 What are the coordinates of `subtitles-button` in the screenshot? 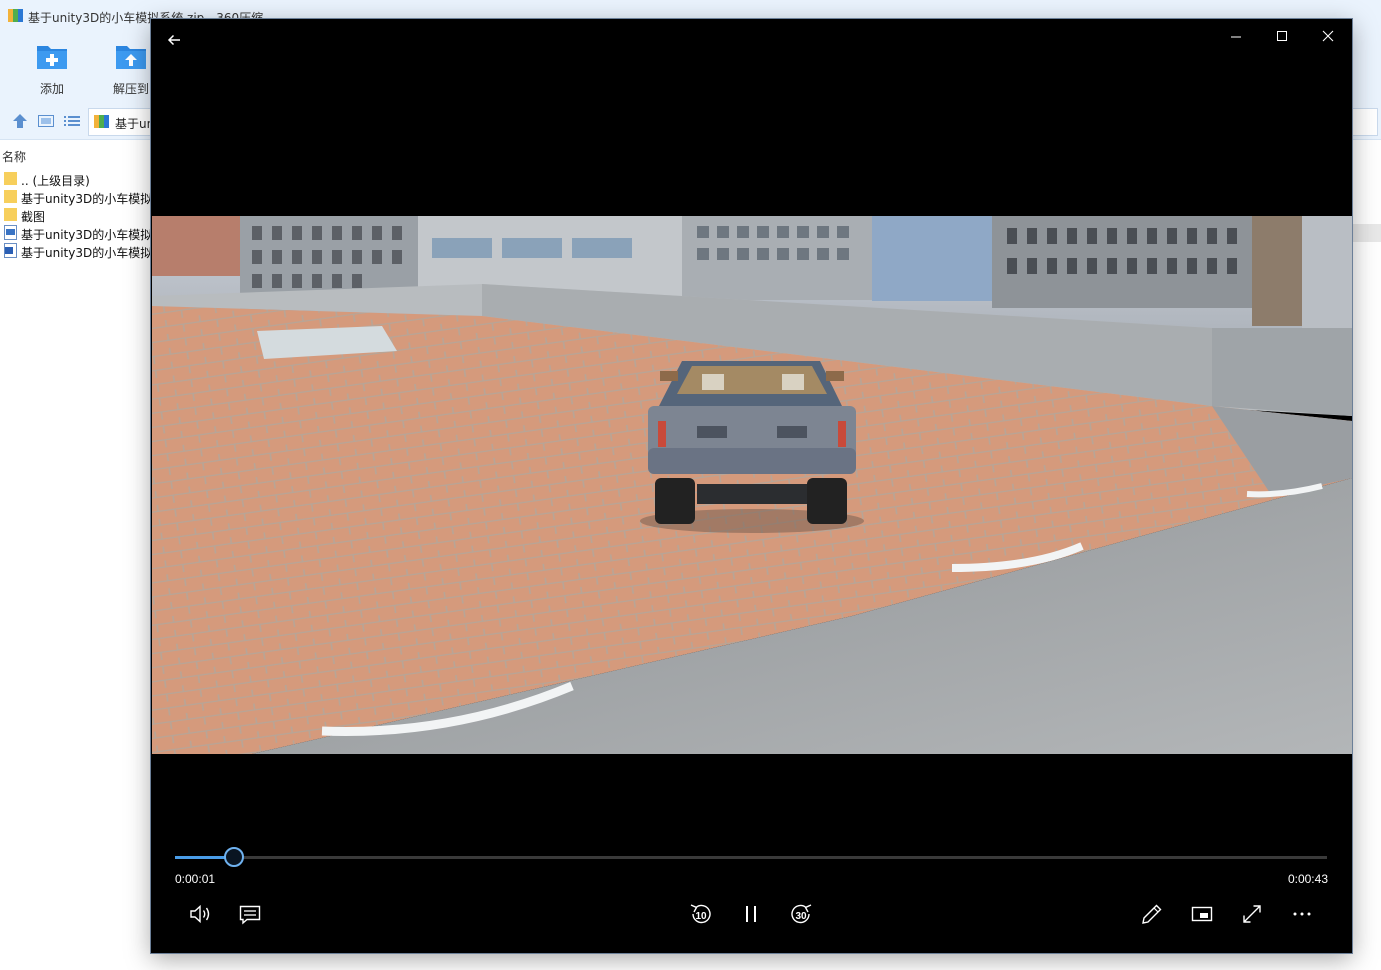 It's located at (250, 914).